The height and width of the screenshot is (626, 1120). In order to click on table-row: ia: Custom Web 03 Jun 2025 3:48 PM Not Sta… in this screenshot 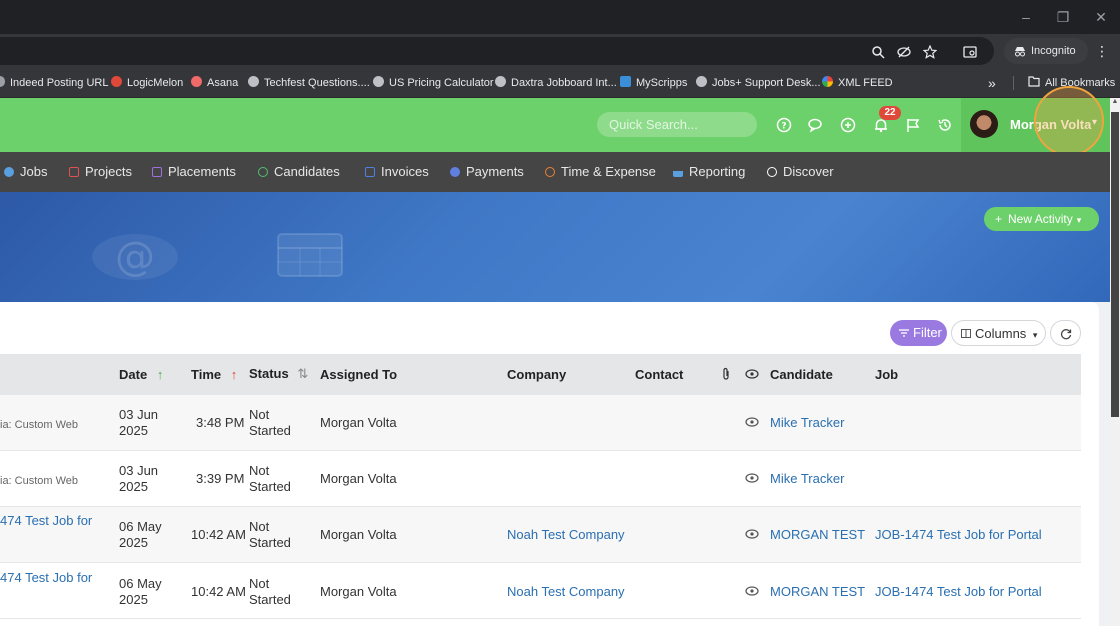, I will do `click(540, 423)`.